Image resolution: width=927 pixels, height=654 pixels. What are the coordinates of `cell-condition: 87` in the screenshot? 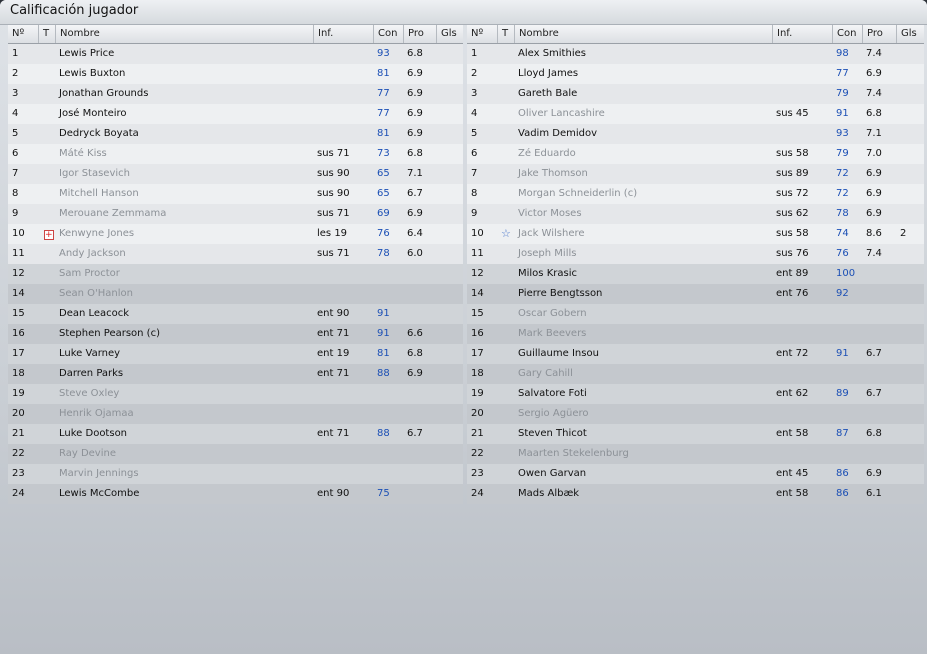 It's located at (842, 433).